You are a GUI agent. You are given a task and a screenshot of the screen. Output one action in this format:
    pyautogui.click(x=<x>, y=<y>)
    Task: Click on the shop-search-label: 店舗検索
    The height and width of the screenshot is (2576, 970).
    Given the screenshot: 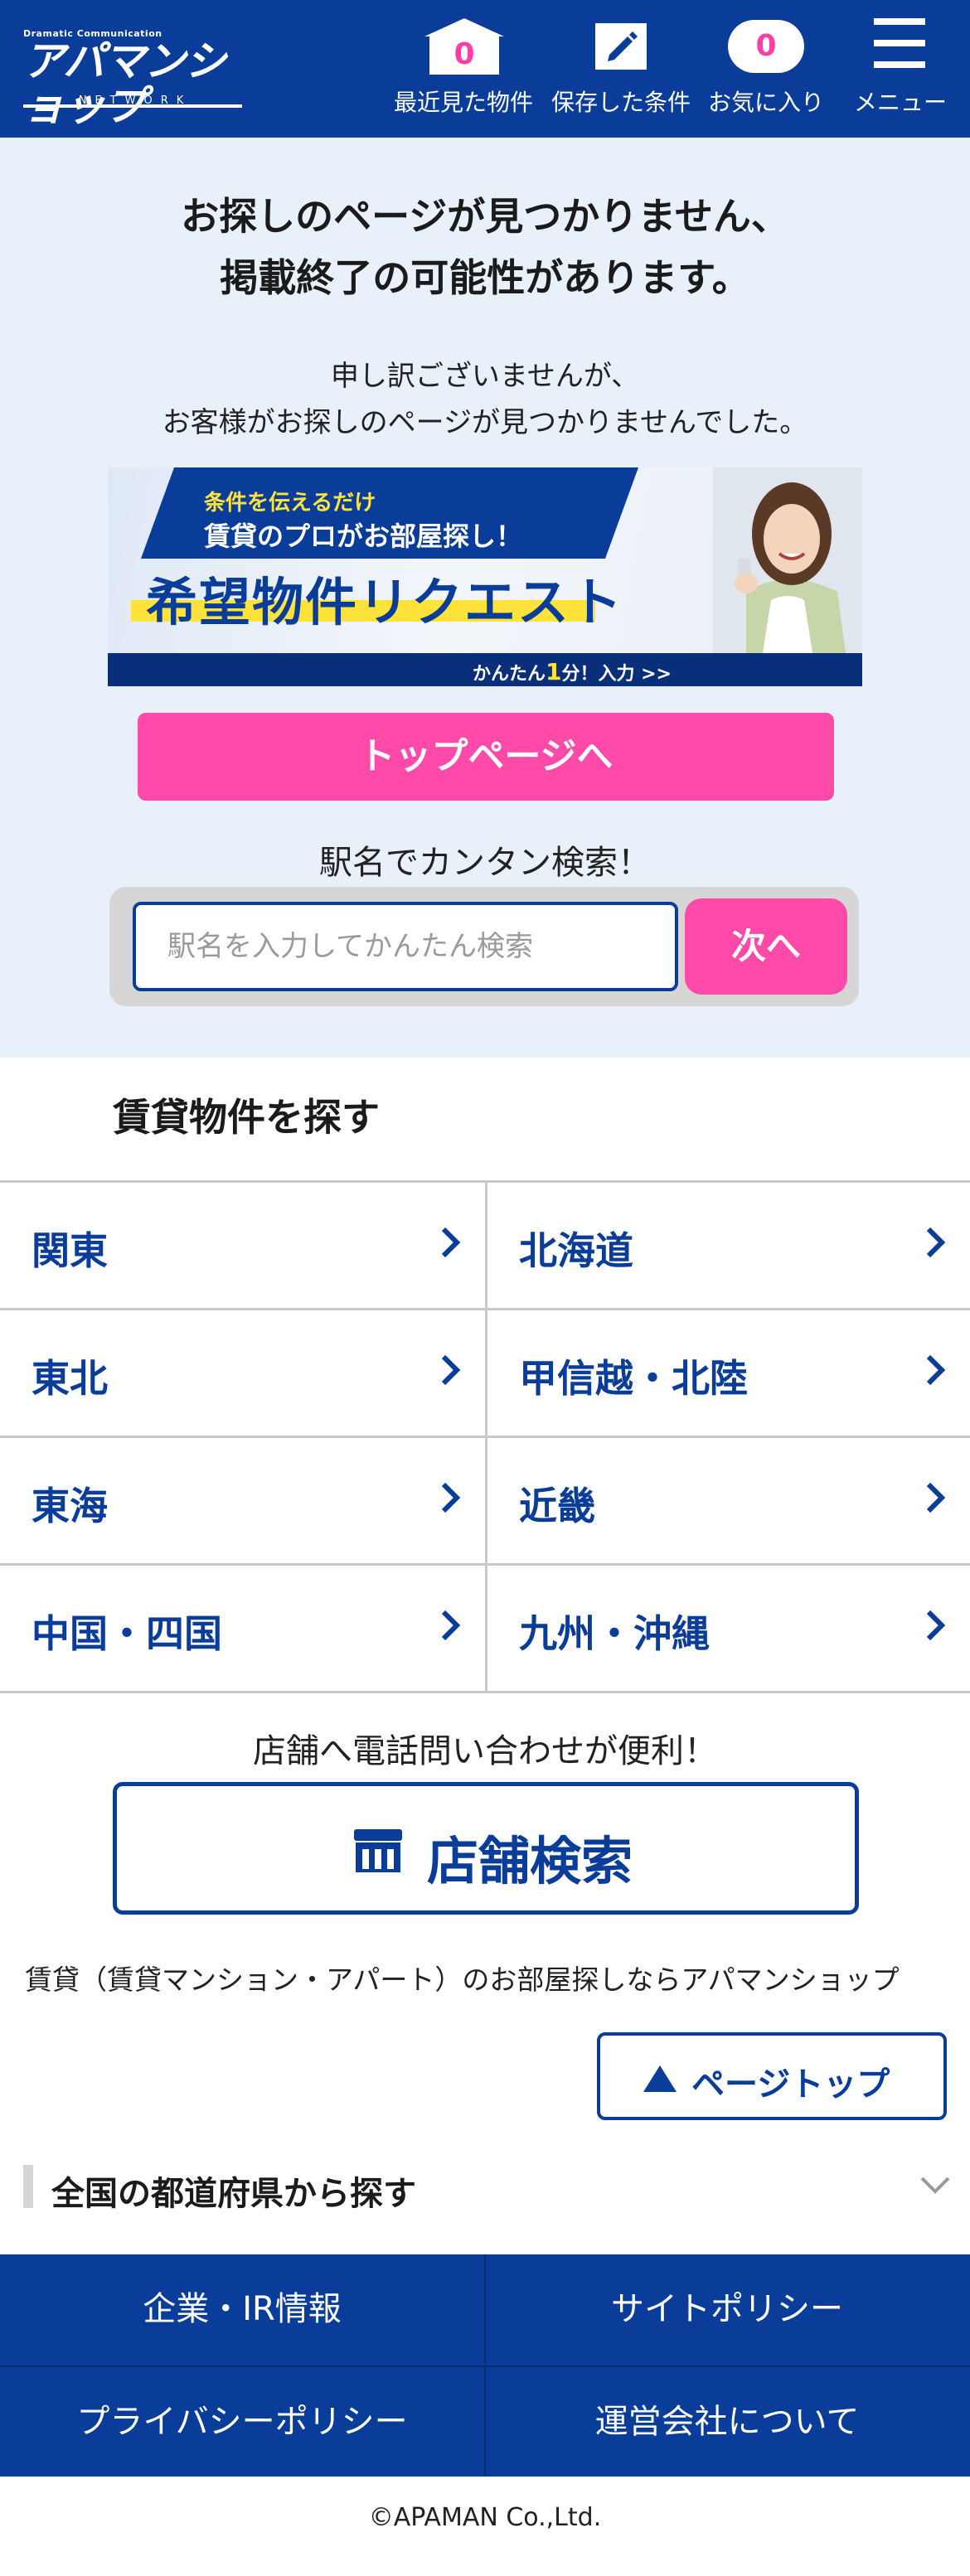 What is the action you would take?
    pyautogui.click(x=530, y=1861)
    